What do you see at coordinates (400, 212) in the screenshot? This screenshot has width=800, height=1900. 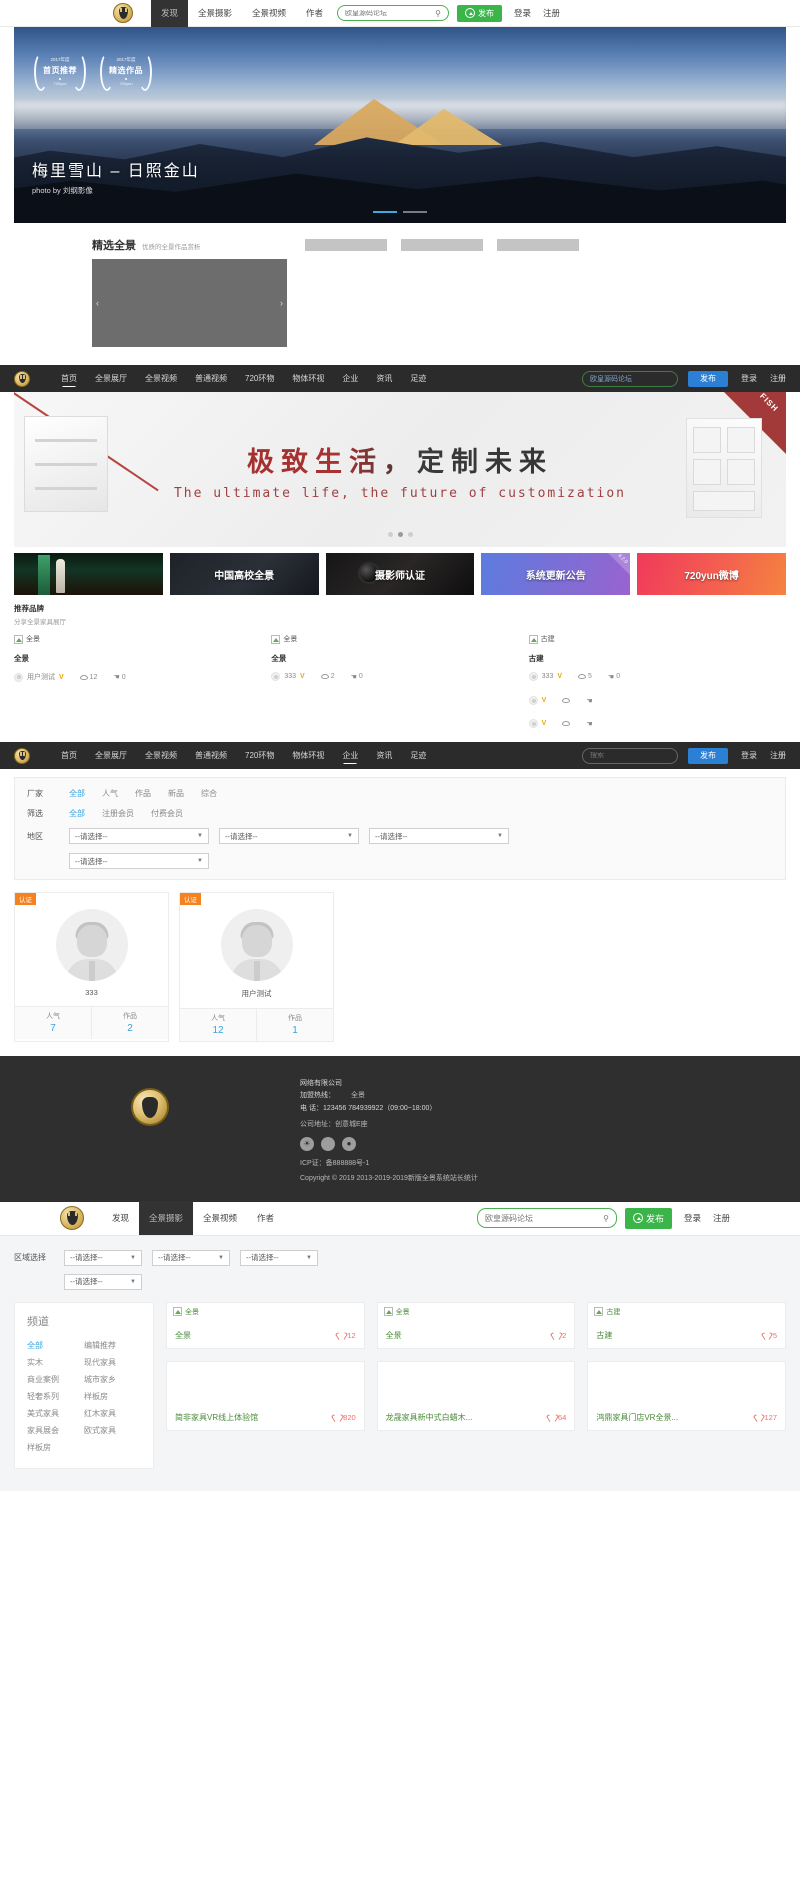 I see `hero-carousel-dots` at bounding box center [400, 212].